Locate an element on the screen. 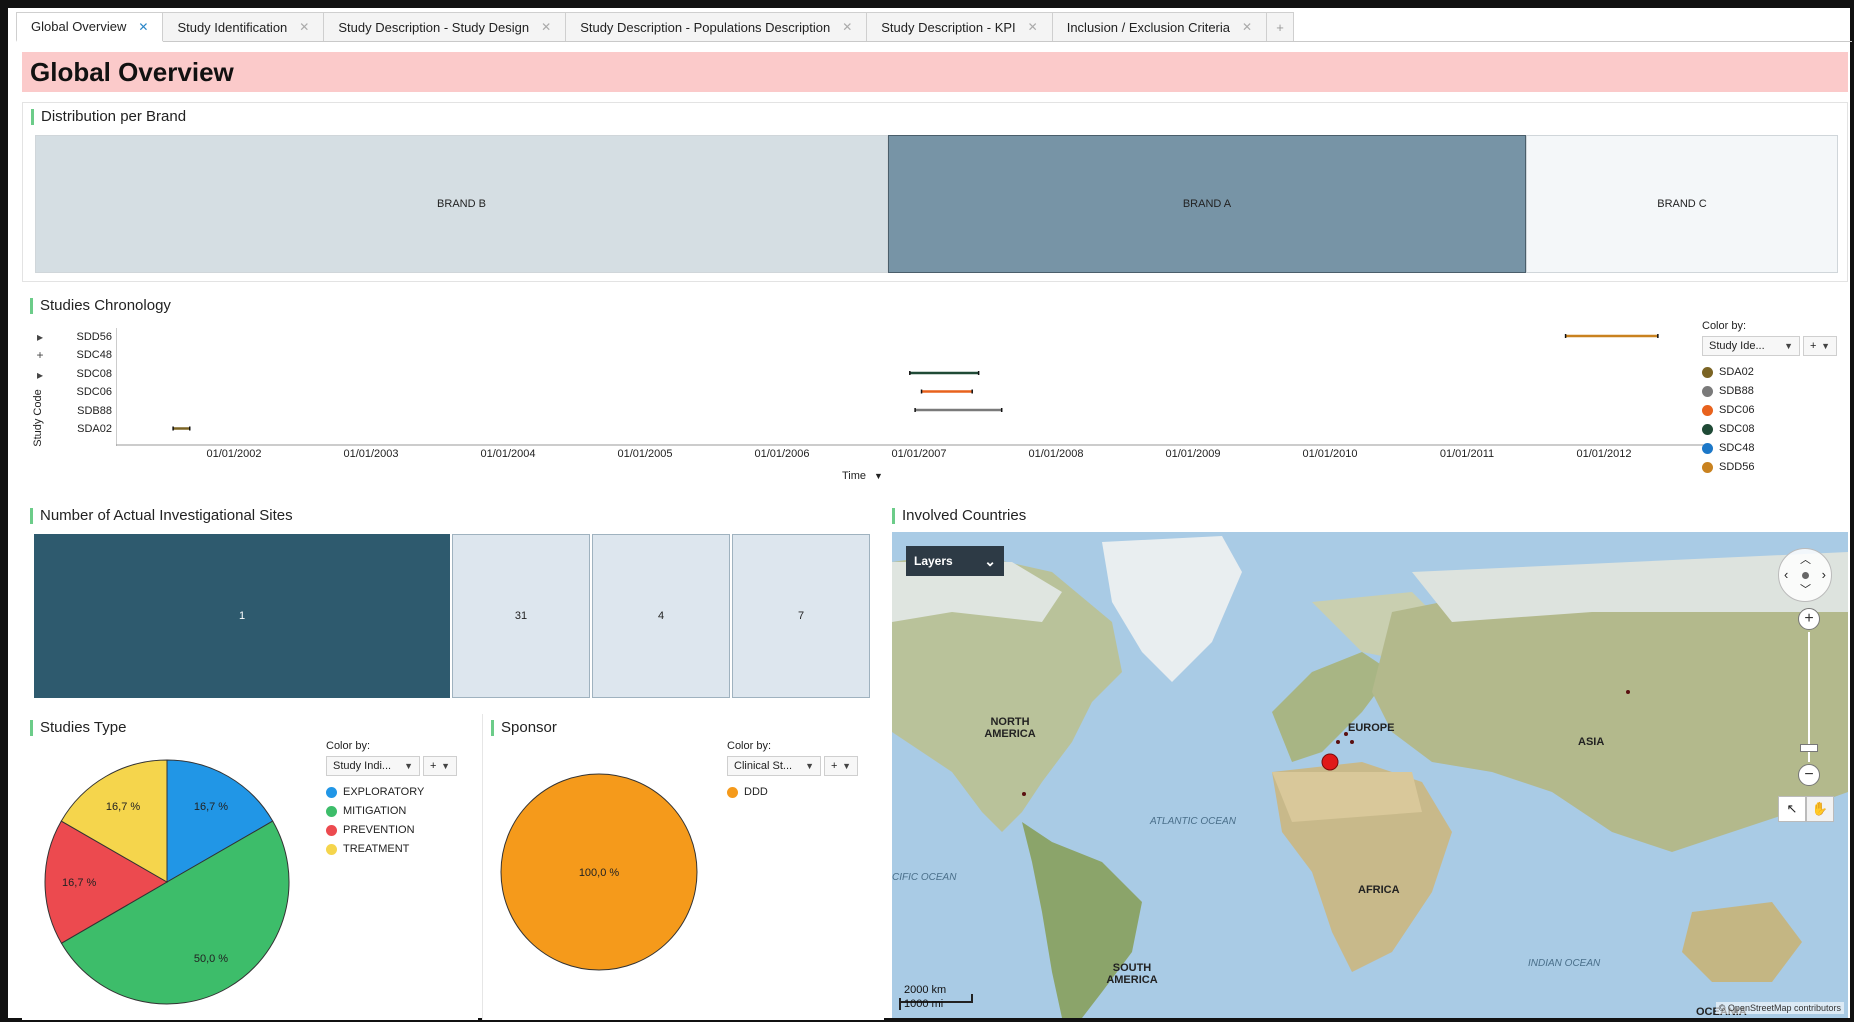  legend-label: SDA02 is located at coordinates (1736, 372).